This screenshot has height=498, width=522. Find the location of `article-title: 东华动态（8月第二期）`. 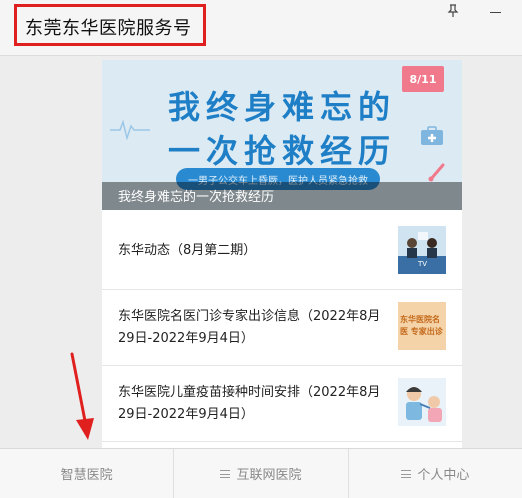

article-title: 东华动态（8月第二期） is located at coordinates (256, 251).